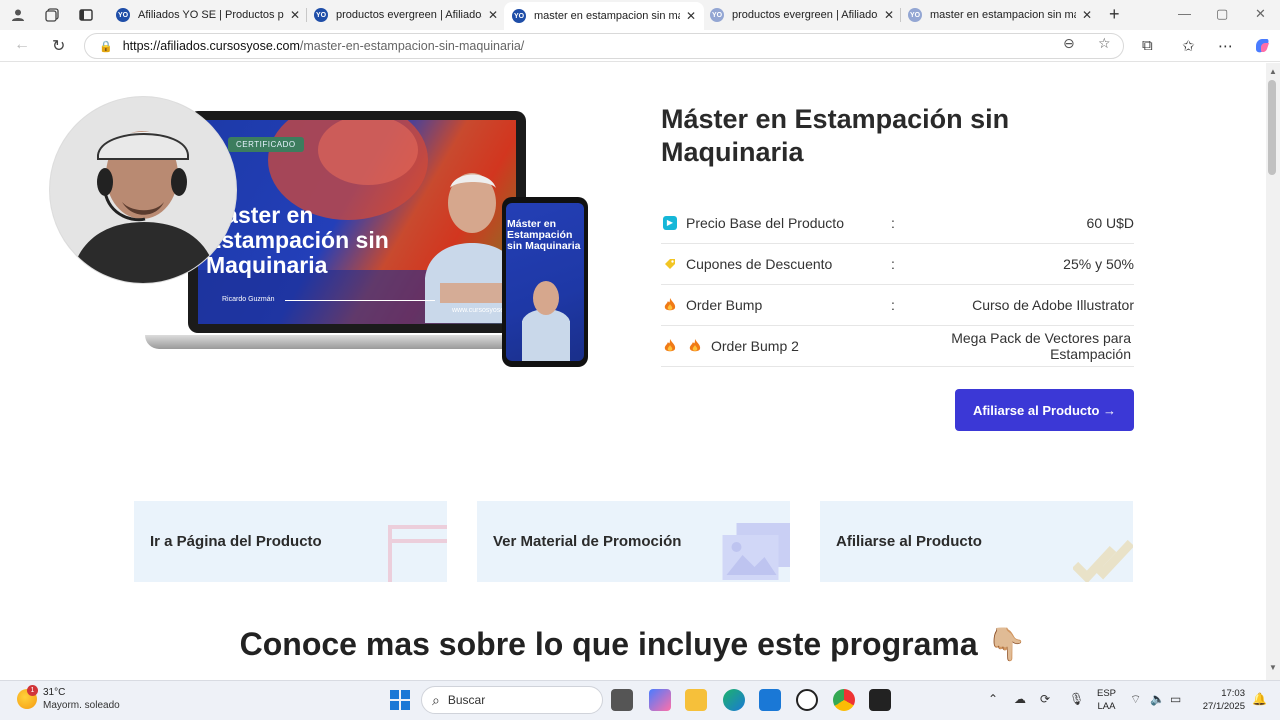 This screenshot has width=1280, height=720. What do you see at coordinates (897, 264) in the screenshot?
I see `info-row-coupons: Cupones de Descuento : 25% y 50%` at bounding box center [897, 264].